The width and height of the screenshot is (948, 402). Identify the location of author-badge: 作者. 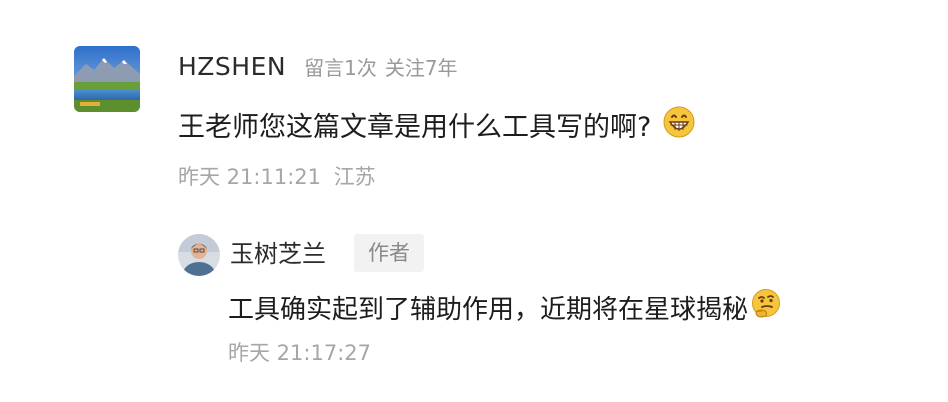
(389, 253).